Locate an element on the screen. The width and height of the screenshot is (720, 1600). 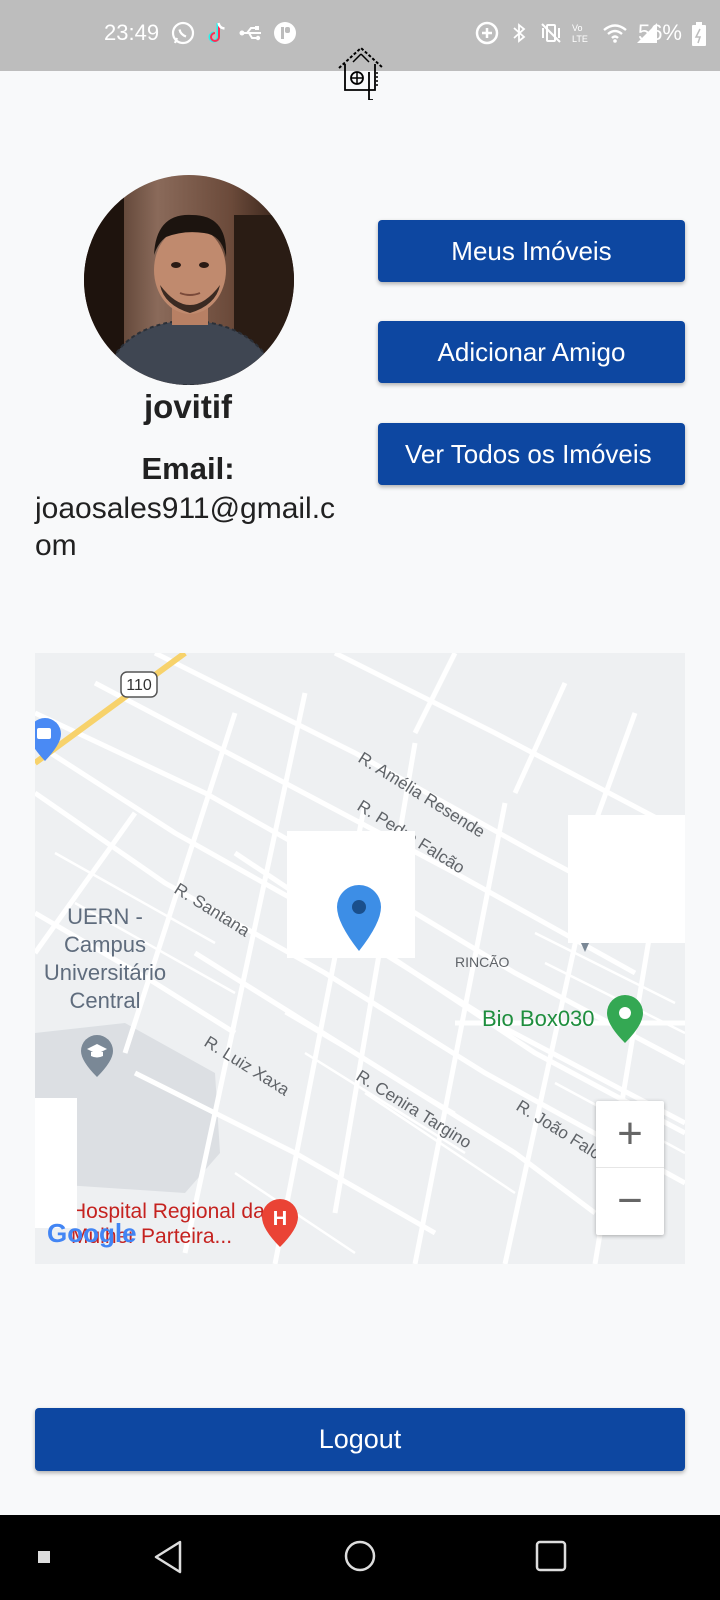
zoom-in-button: + is located at coordinates (630, 1134).